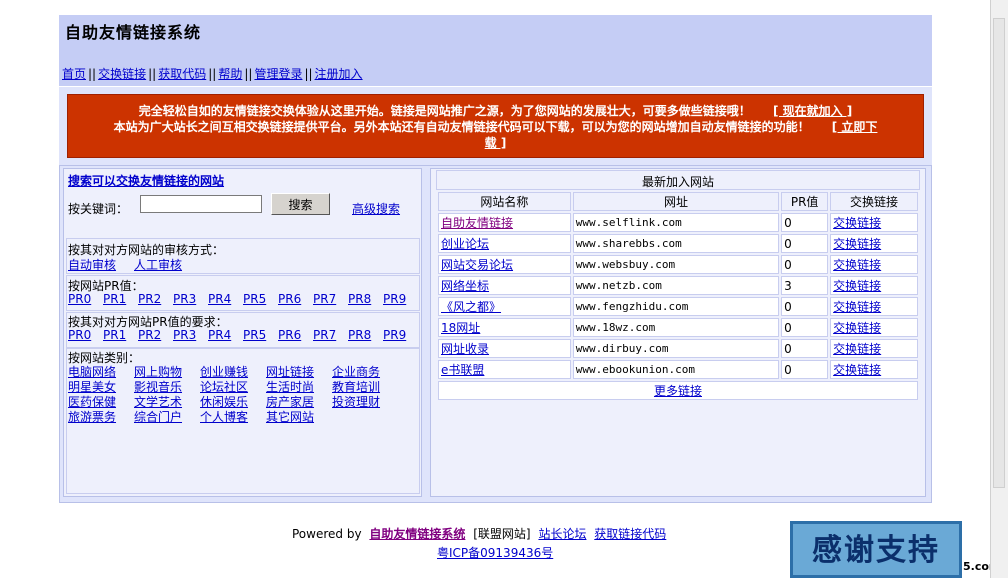  Describe the element at coordinates (477, 223) in the screenshot. I see `site-name-link: 自助友情链接` at that location.